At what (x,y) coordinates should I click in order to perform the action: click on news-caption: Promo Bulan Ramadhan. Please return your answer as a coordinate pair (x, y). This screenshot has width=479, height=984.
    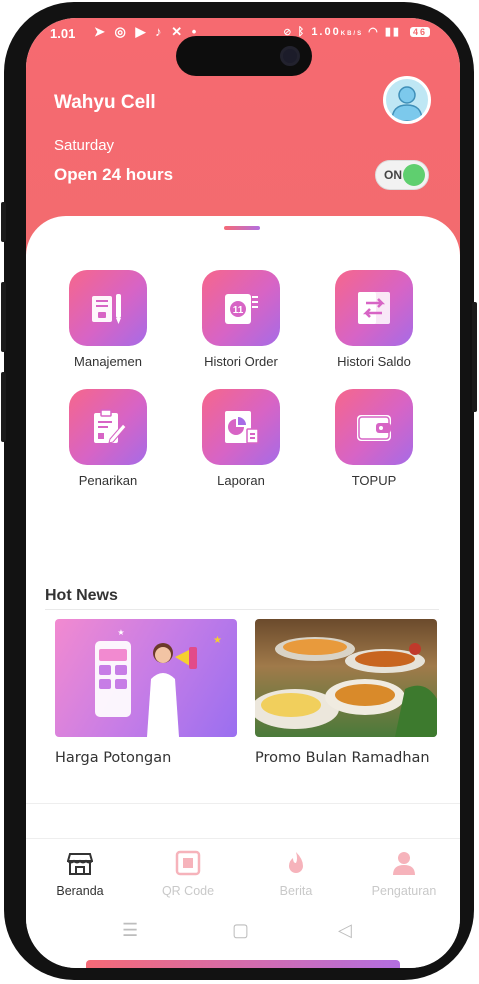
    Looking at the image, I should click on (342, 758).